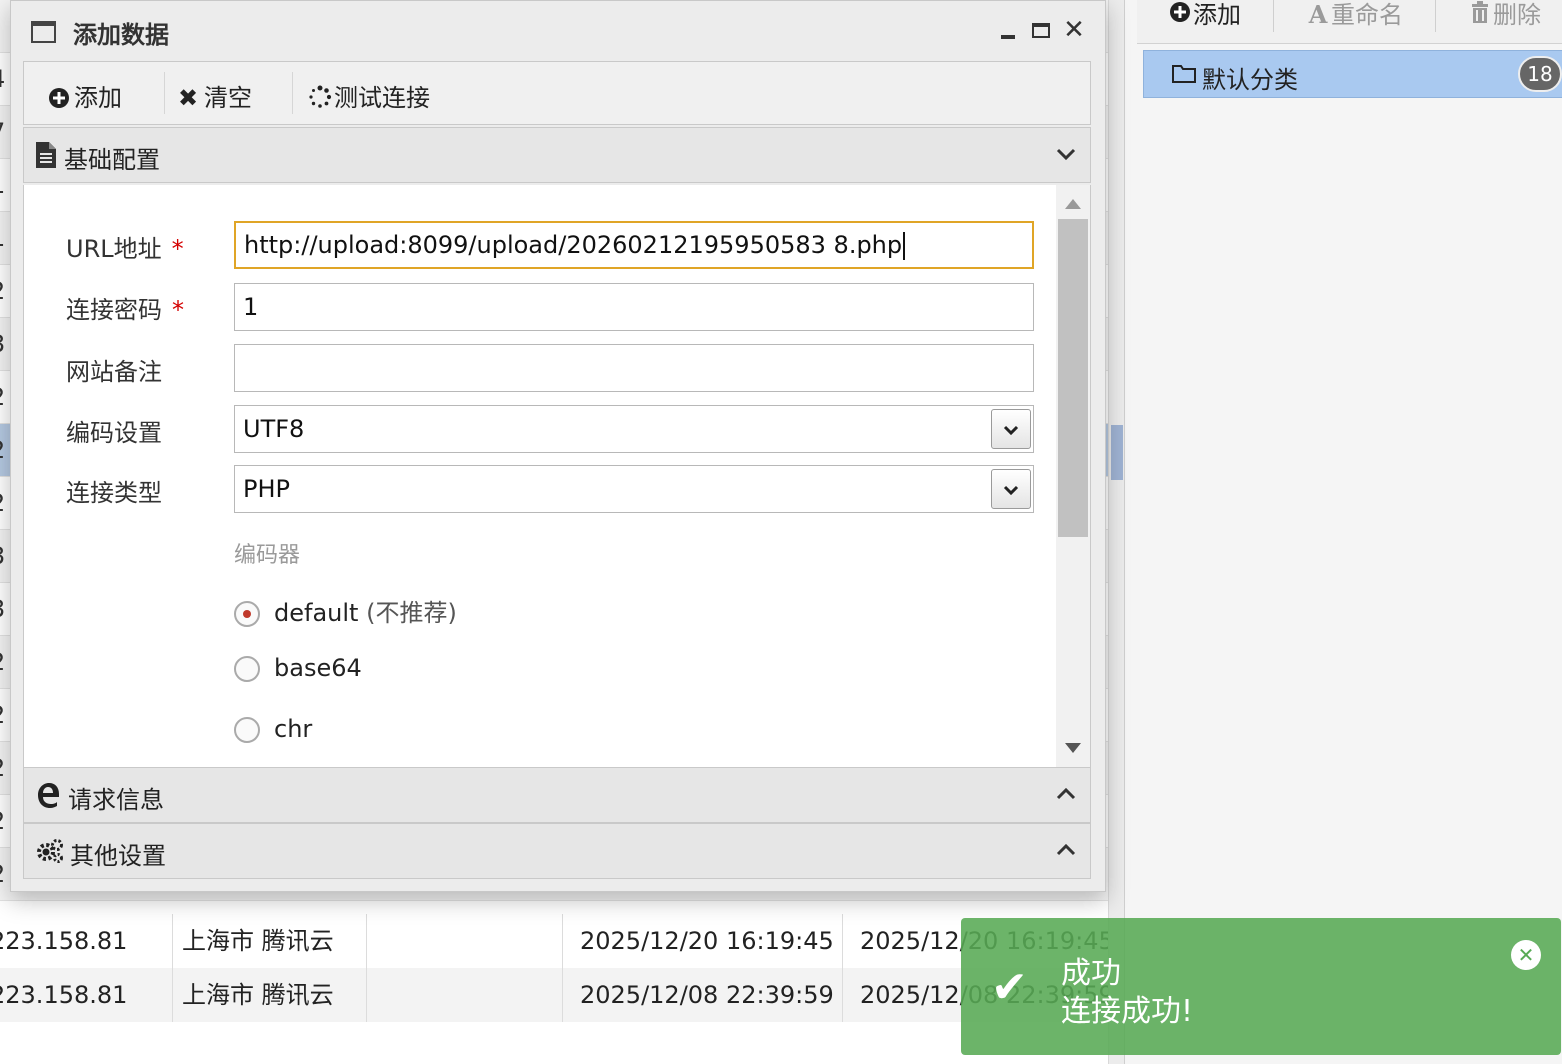 This screenshot has height=1064, width=1562. What do you see at coordinates (634, 307) in the screenshot?
I see `password-input: 1` at bounding box center [634, 307].